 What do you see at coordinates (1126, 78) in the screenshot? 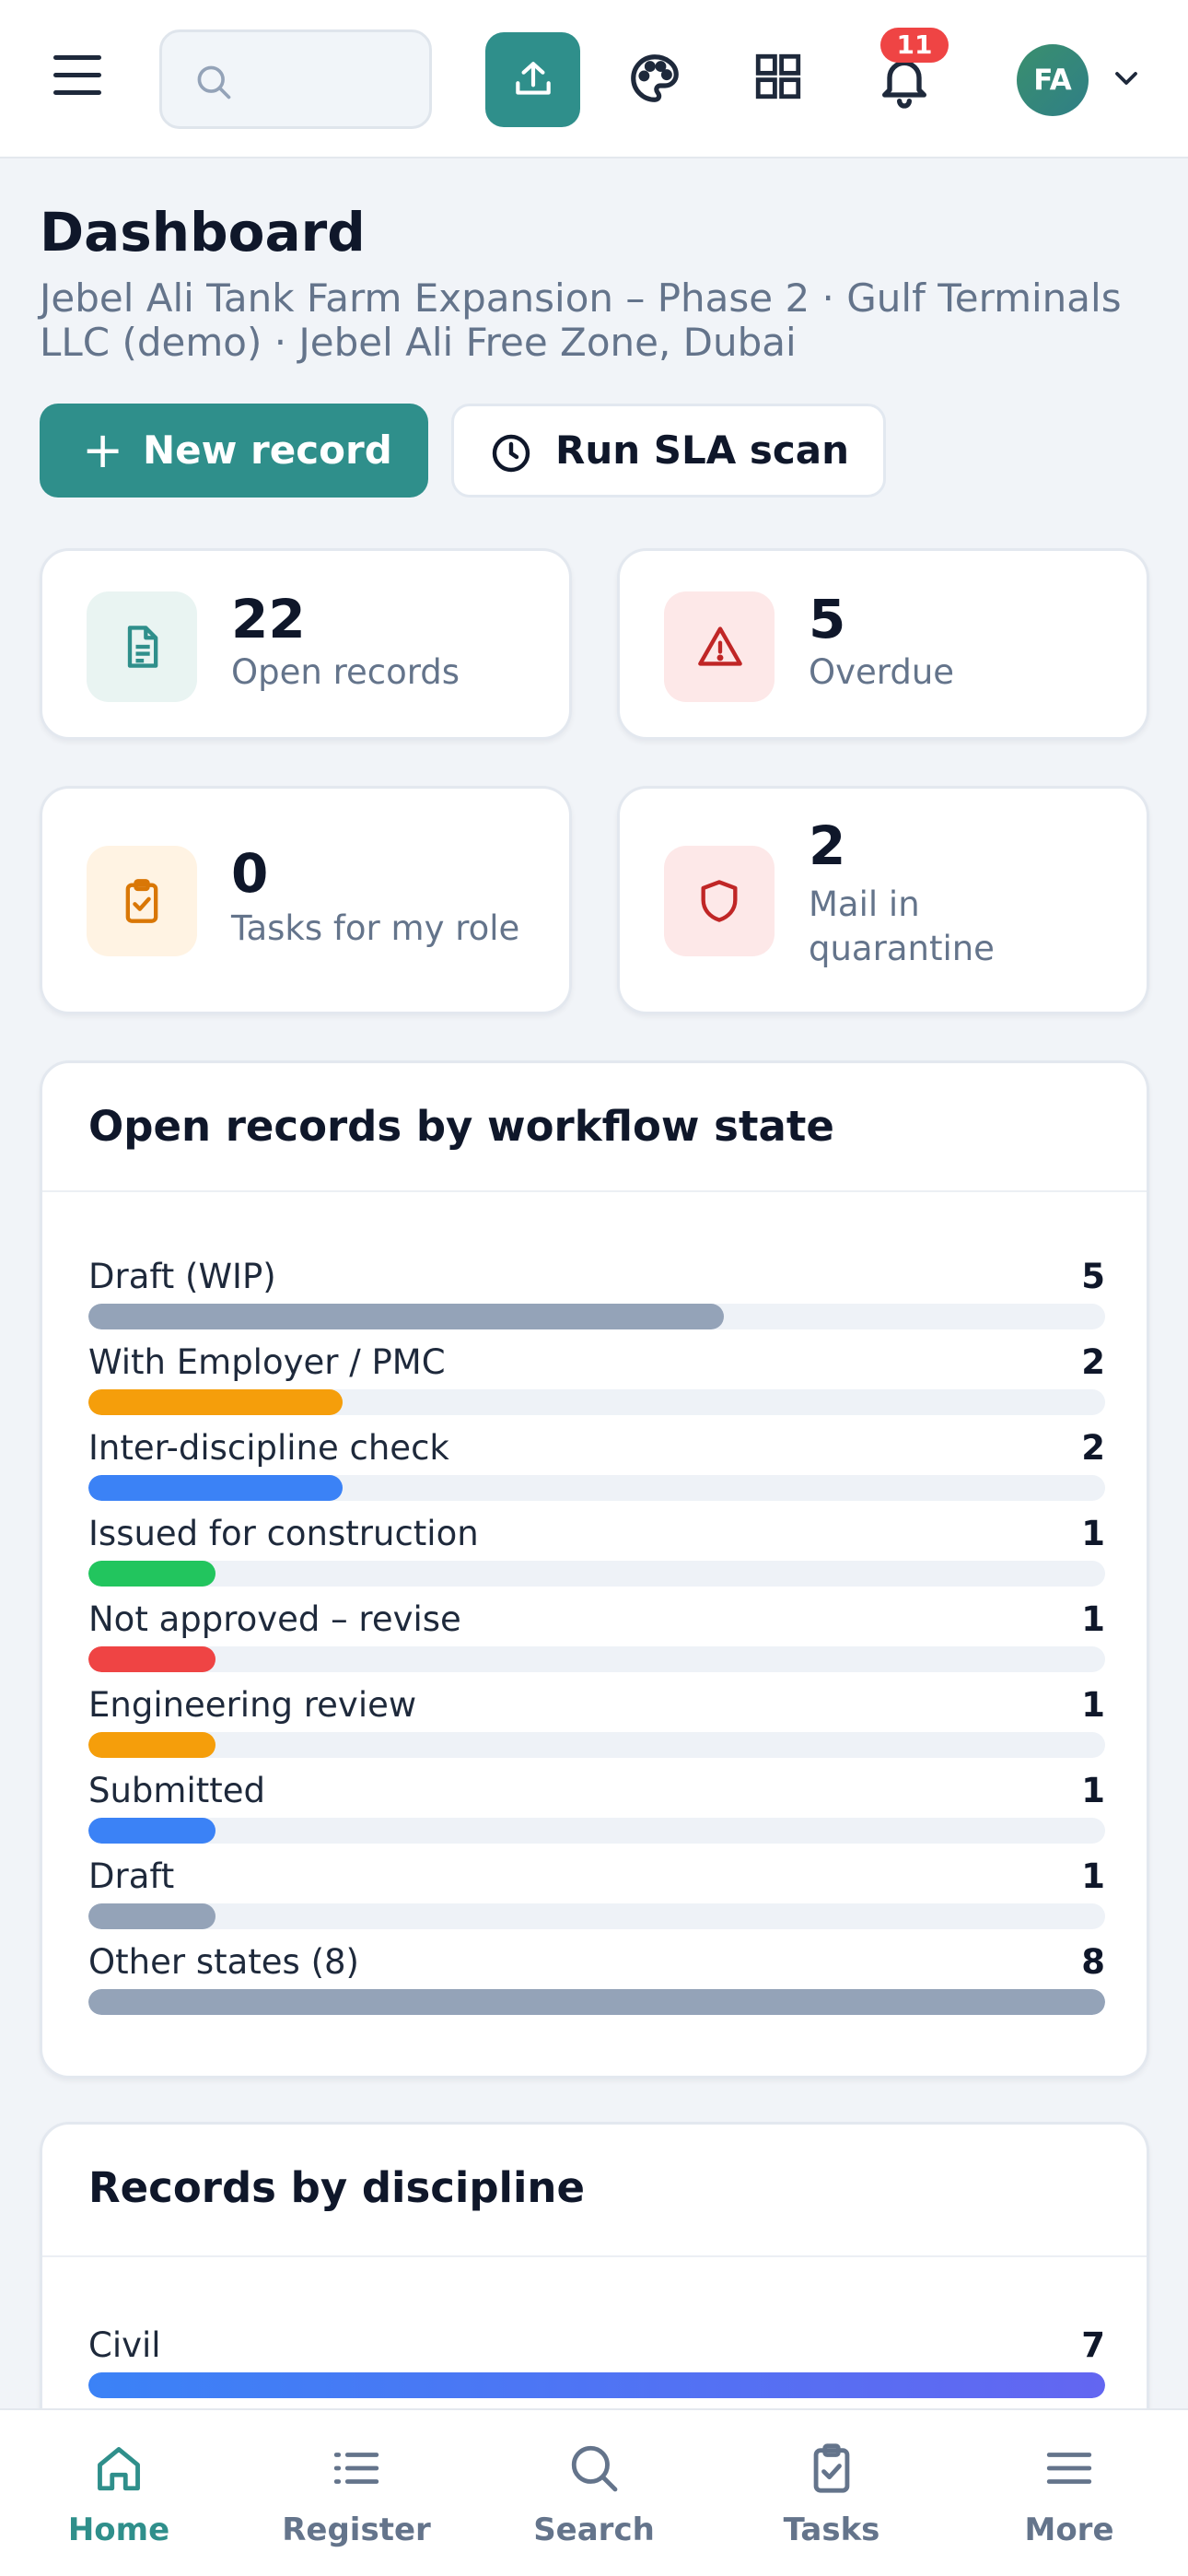
I see `chevron-down-icon` at bounding box center [1126, 78].